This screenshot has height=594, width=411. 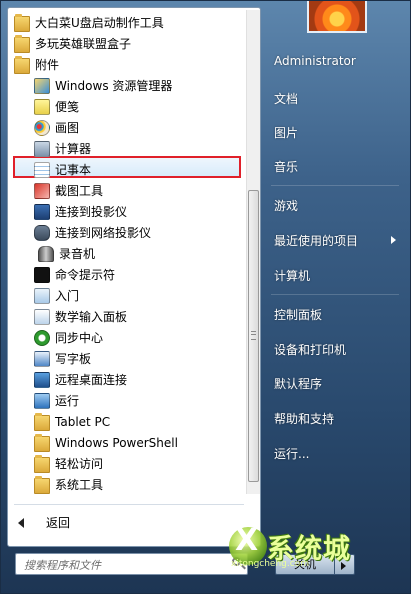 What do you see at coordinates (42, 148) in the screenshot?
I see `calculator-icon` at bounding box center [42, 148].